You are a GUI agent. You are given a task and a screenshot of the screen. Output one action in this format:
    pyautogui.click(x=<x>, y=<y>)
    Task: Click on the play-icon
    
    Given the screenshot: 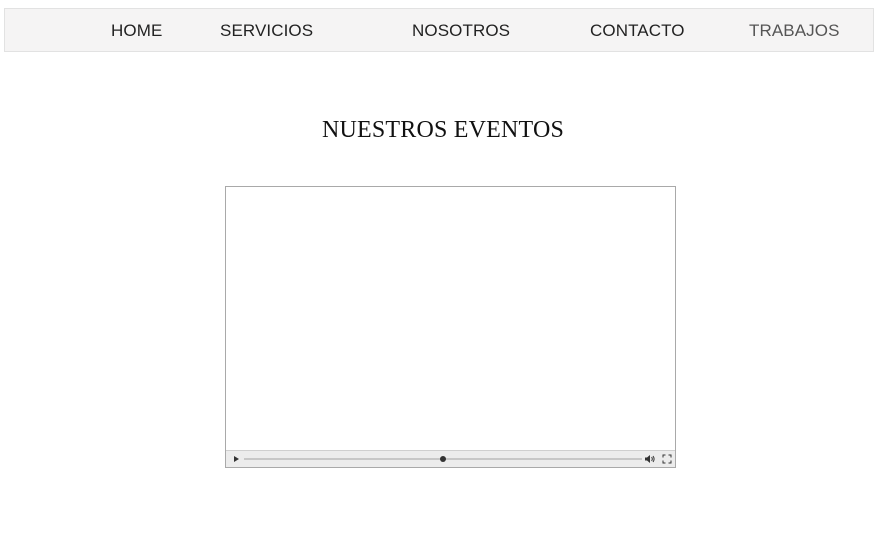 What is the action you would take?
    pyautogui.click(x=236, y=459)
    